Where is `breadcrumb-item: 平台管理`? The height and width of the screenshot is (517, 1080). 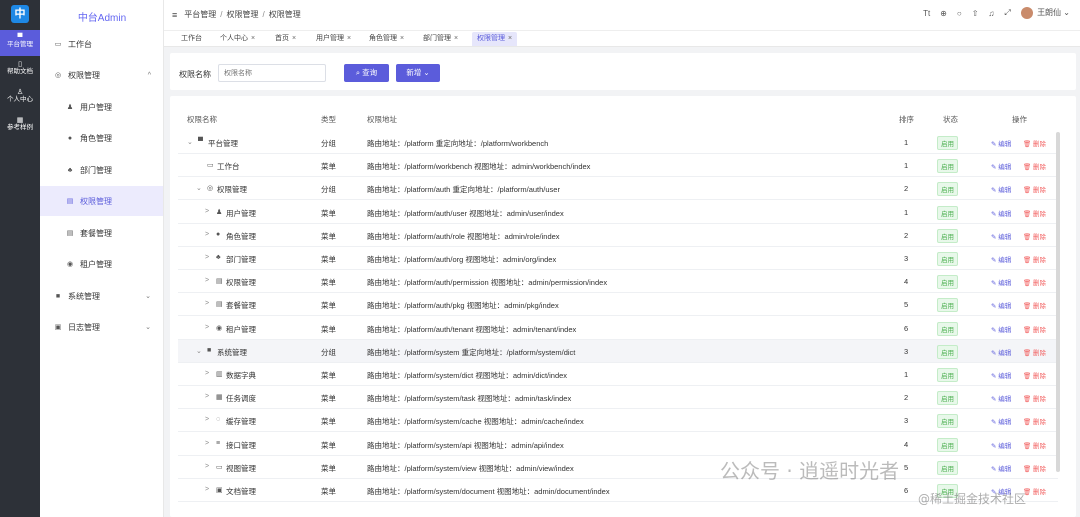
breadcrumb-item: 平台管理 is located at coordinates (200, 14).